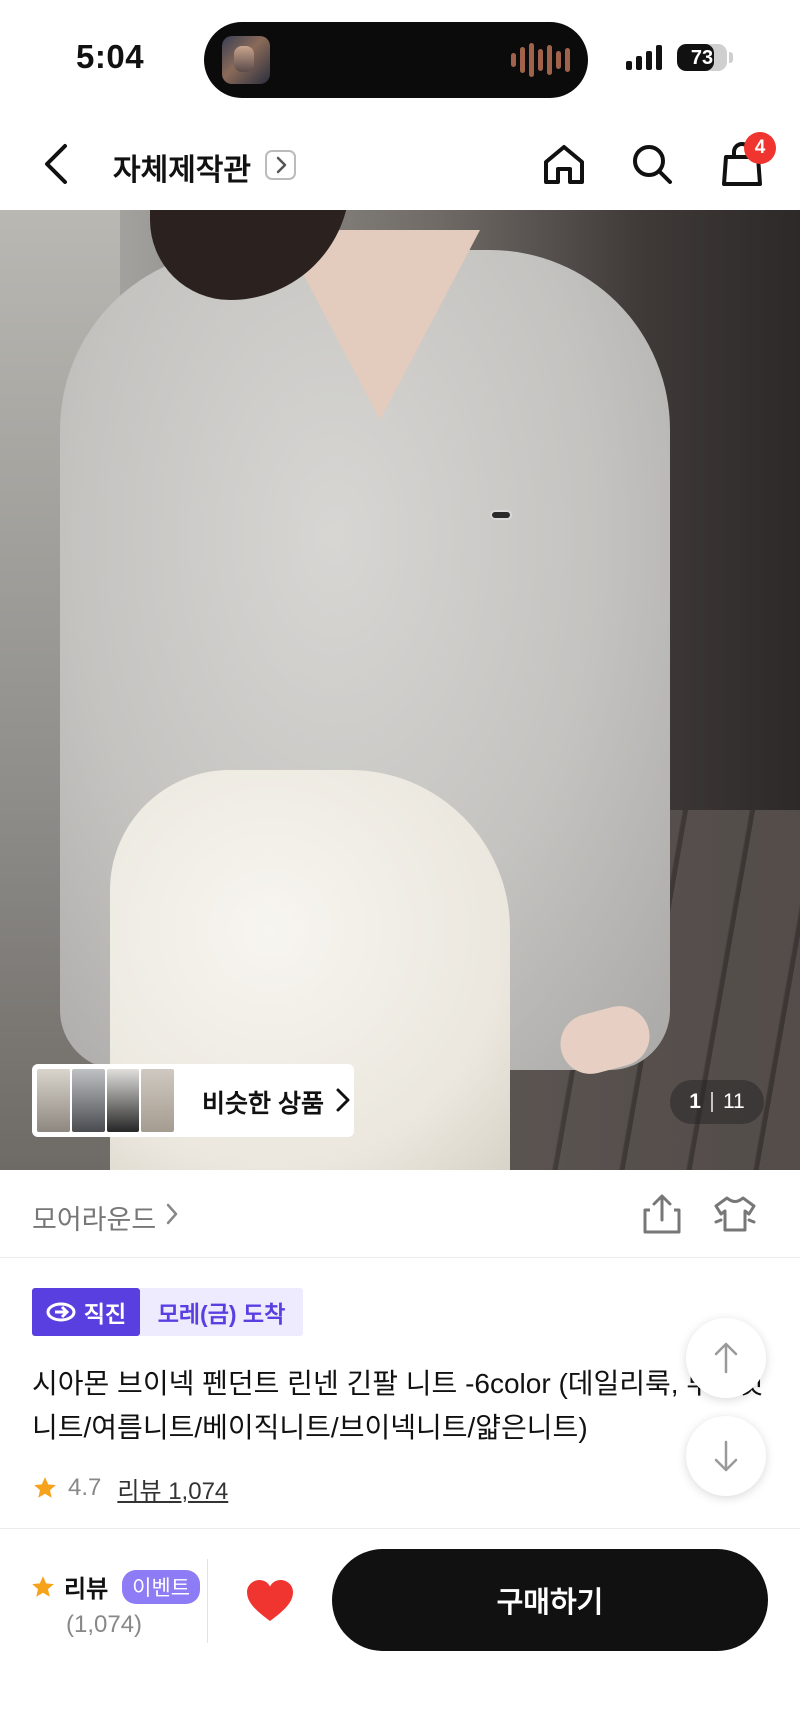 This screenshot has height=1735, width=800. Describe the element at coordinates (400, 1214) in the screenshot. I see `brand-row: 모어라운드` at that location.